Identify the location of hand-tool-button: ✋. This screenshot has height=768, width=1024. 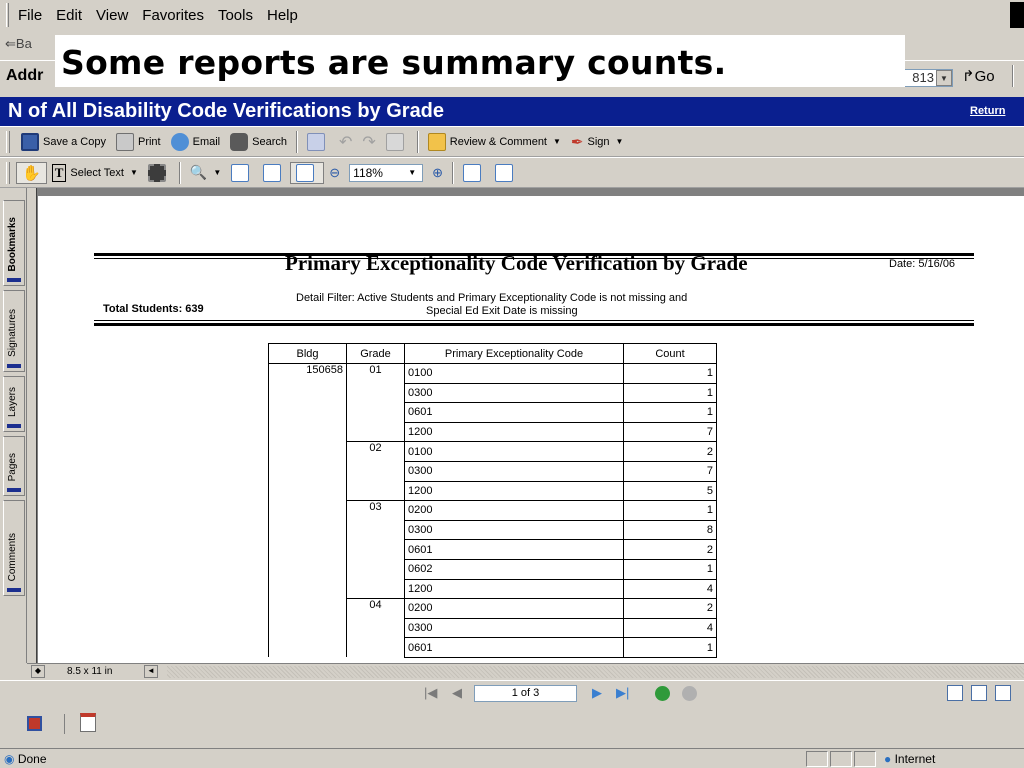
(31, 172).